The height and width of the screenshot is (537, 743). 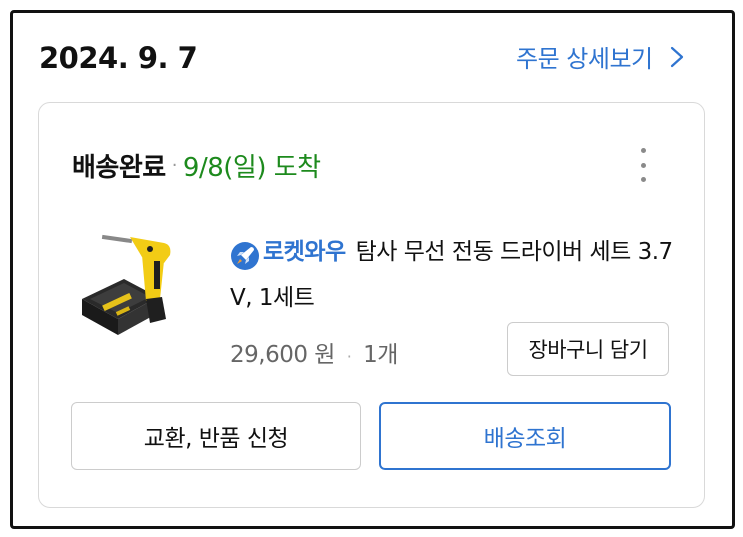 What do you see at coordinates (132, 289) in the screenshot?
I see `product-image` at bounding box center [132, 289].